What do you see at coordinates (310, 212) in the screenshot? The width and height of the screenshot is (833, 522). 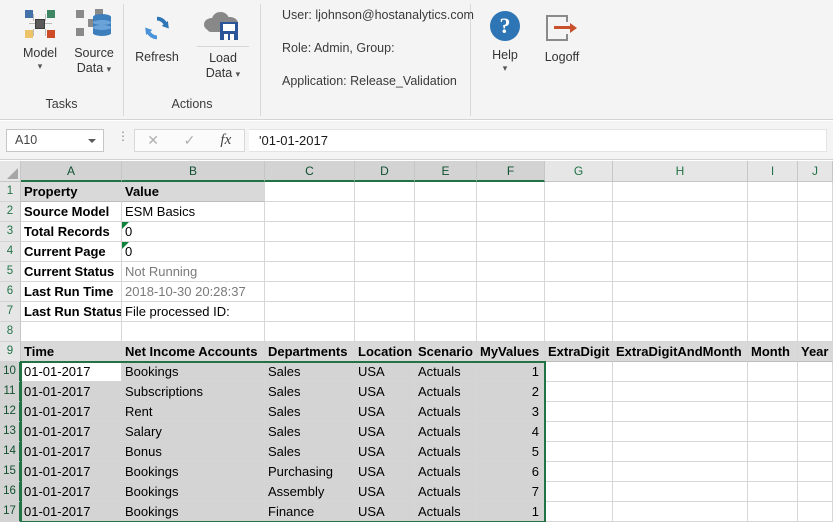 I see `cell-C2` at bounding box center [310, 212].